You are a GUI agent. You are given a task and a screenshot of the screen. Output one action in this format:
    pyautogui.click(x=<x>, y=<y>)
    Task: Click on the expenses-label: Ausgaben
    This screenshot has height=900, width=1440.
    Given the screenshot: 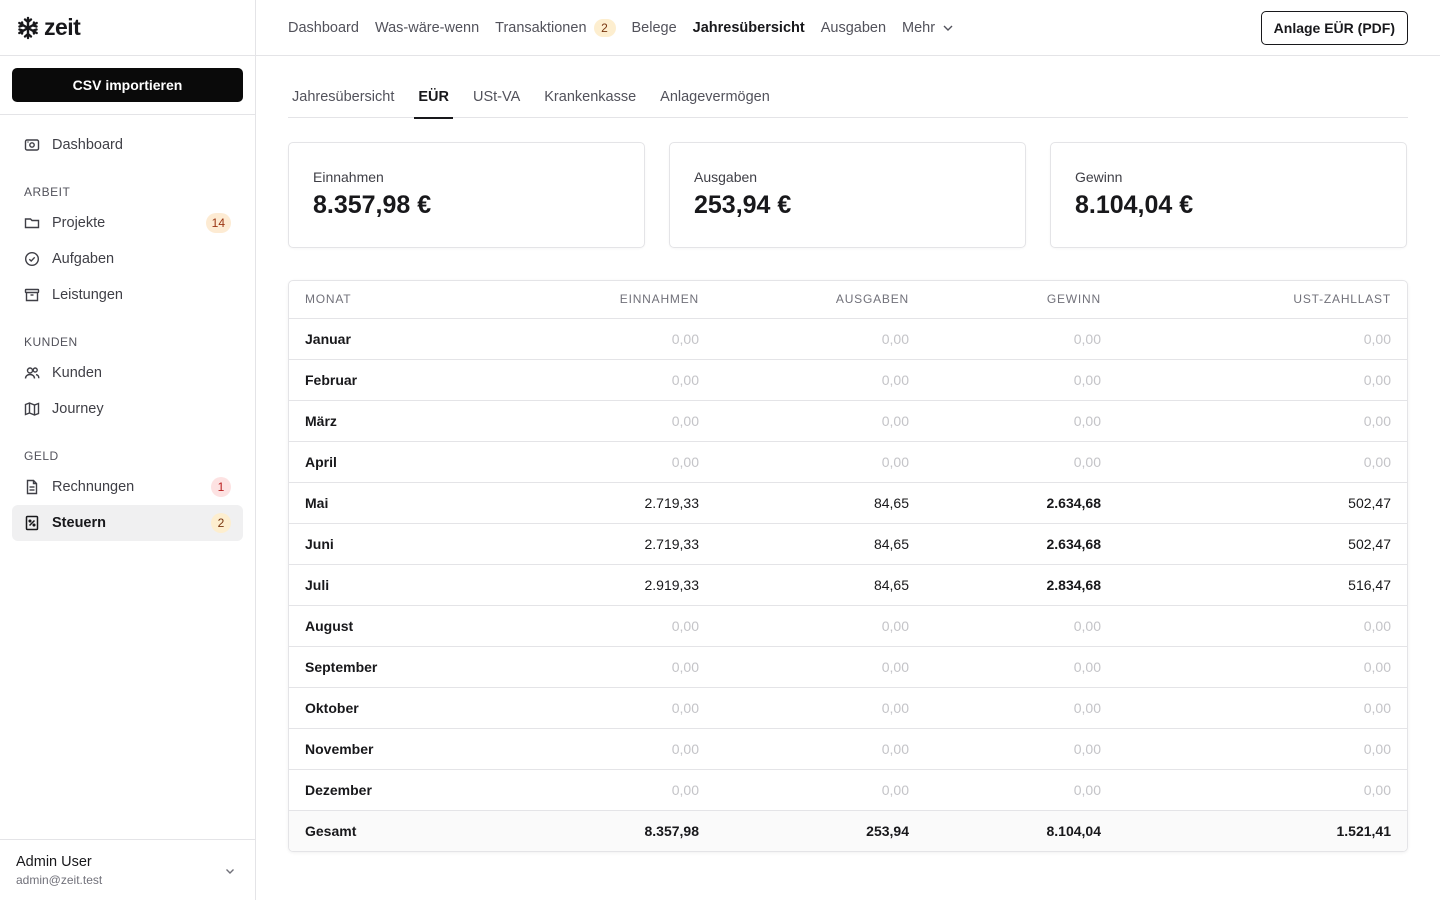 What is the action you would take?
    pyautogui.click(x=726, y=177)
    